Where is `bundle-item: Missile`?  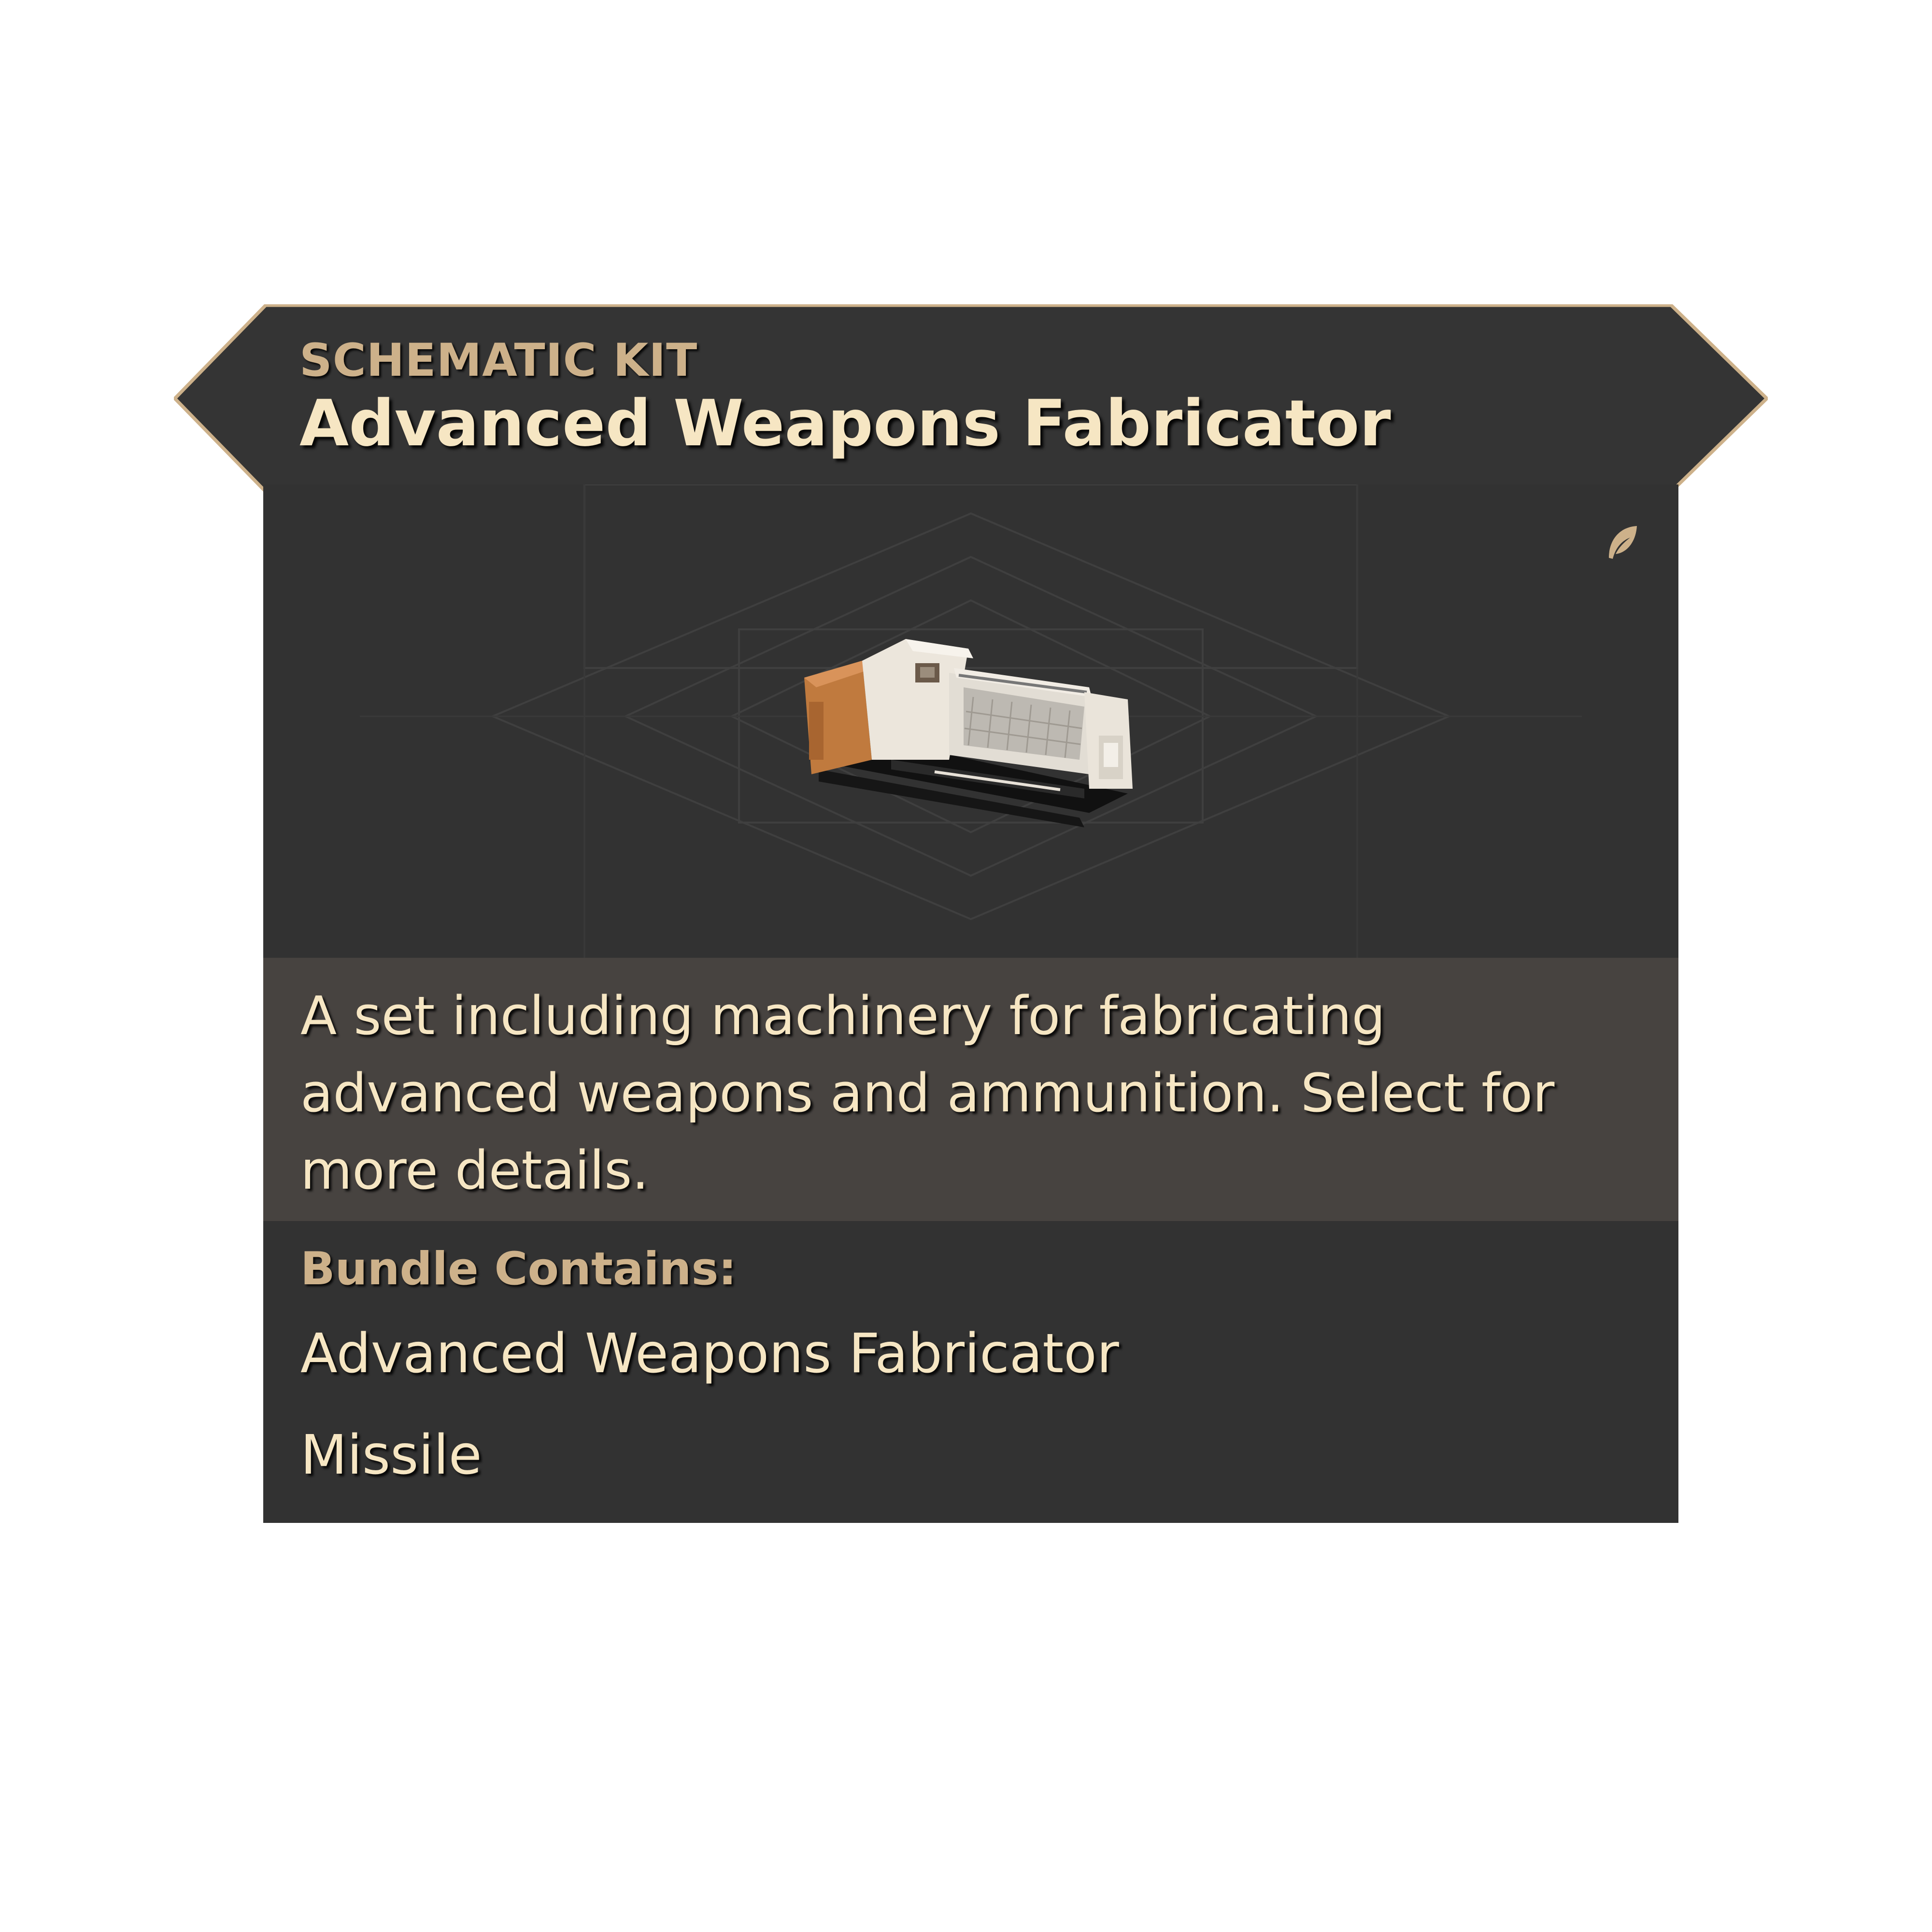
bundle-item: Missile is located at coordinates (391, 1455).